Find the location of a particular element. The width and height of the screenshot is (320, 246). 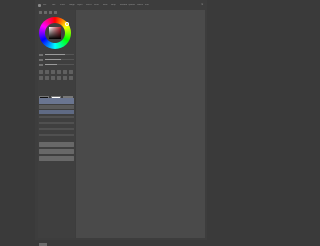

shape-tool-icon is located at coordinates (65, 78).